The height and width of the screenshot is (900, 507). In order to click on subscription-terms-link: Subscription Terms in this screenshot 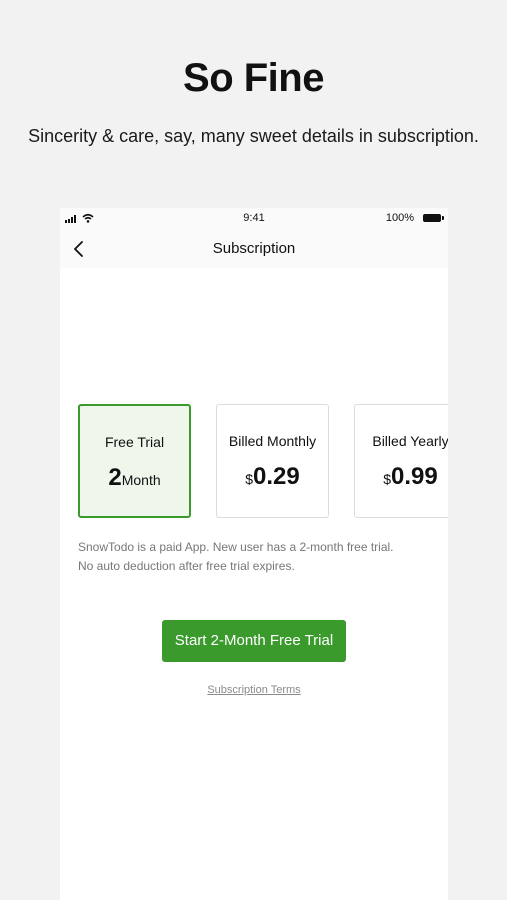, I will do `click(253, 690)`.